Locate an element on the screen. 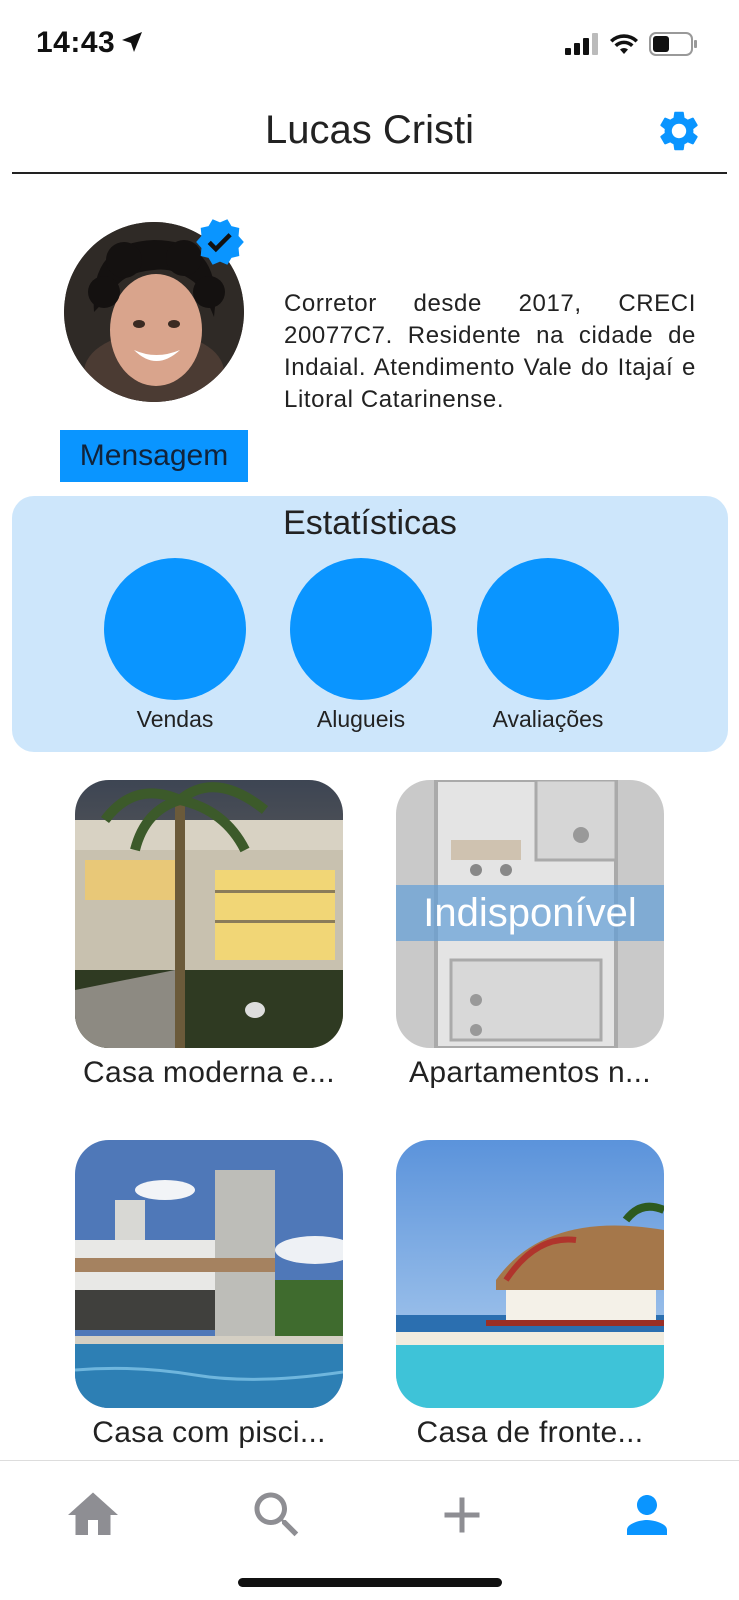 The image size is (739, 1600). stat-alugueis-label: Alugueis is located at coordinates (361, 719).